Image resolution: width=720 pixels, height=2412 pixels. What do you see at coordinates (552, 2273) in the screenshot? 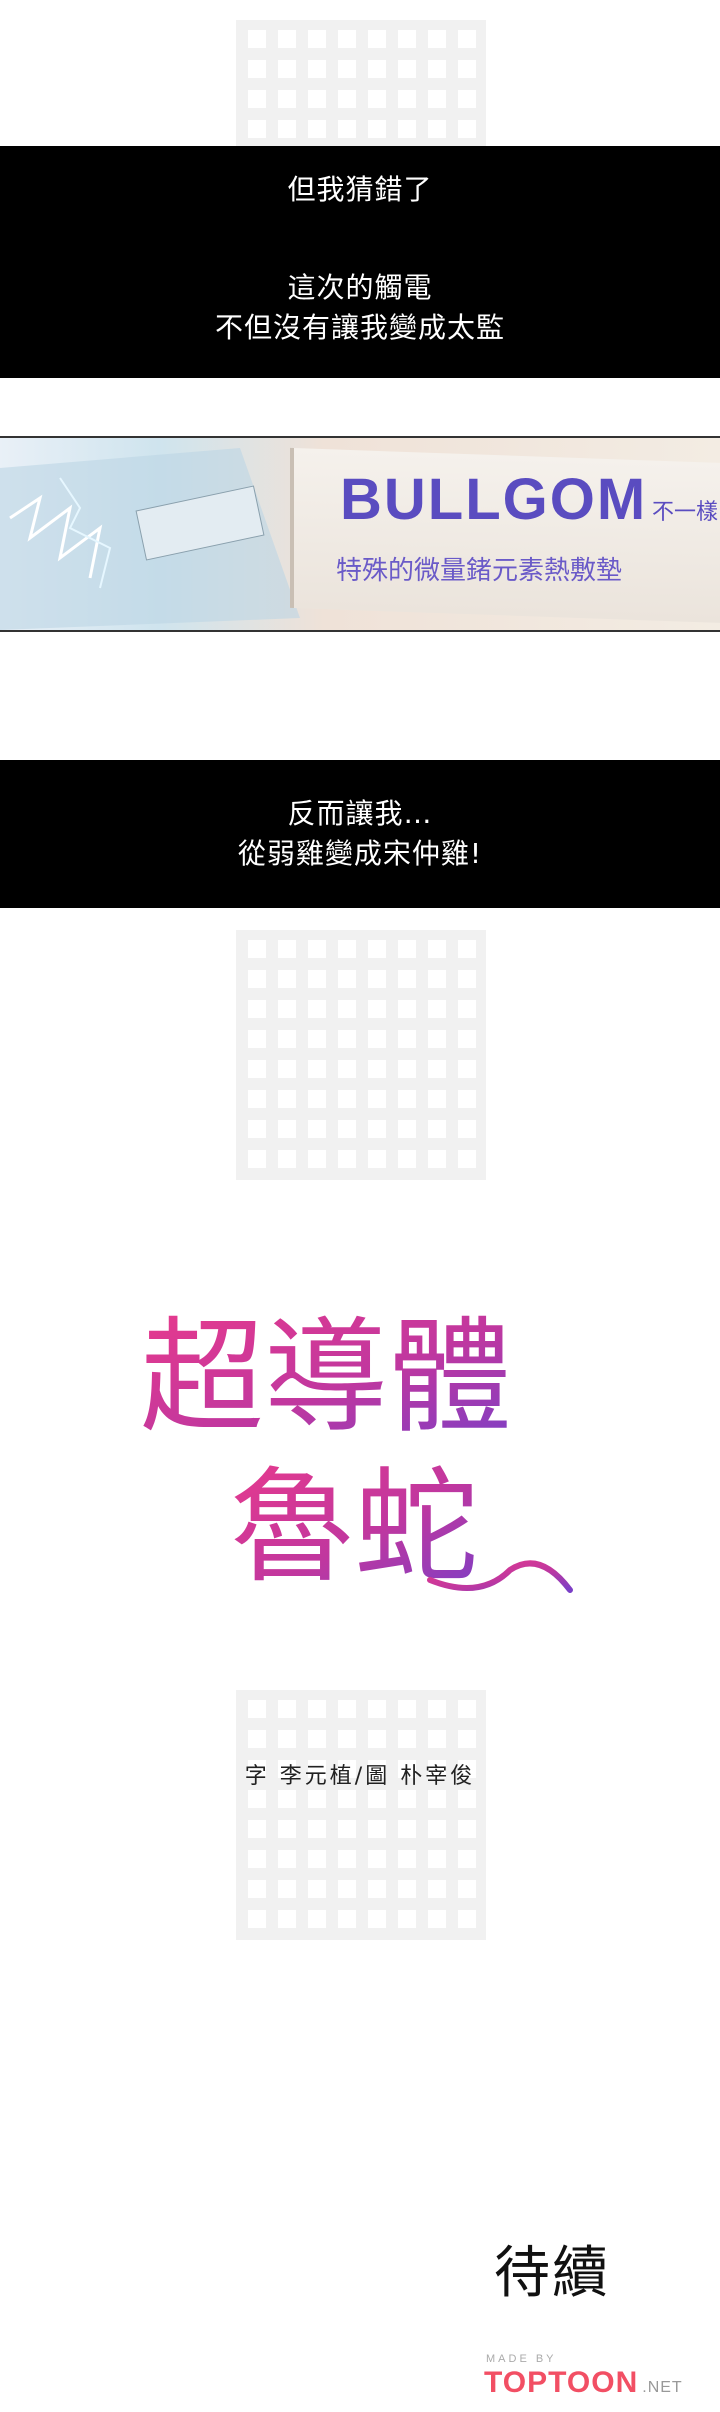
I see `to-be-continued: 待續` at bounding box center [552, 2273].